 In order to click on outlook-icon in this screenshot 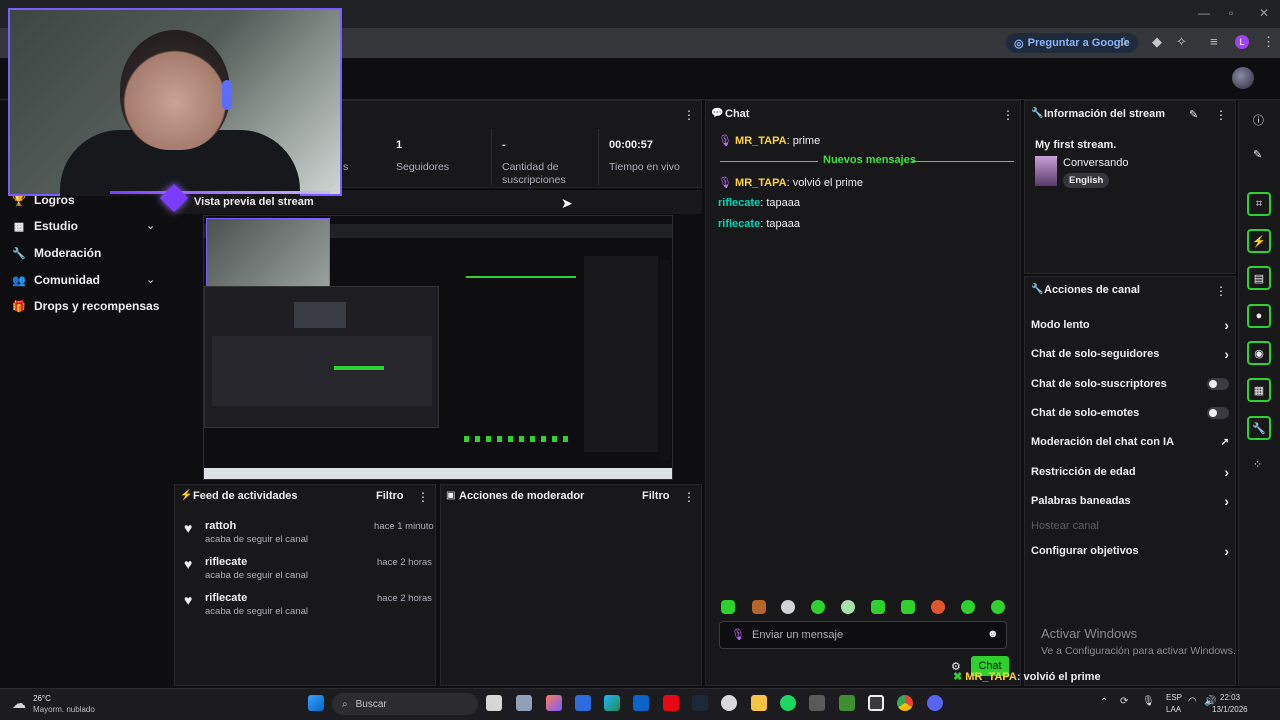, I will do `click(641, 703)`.